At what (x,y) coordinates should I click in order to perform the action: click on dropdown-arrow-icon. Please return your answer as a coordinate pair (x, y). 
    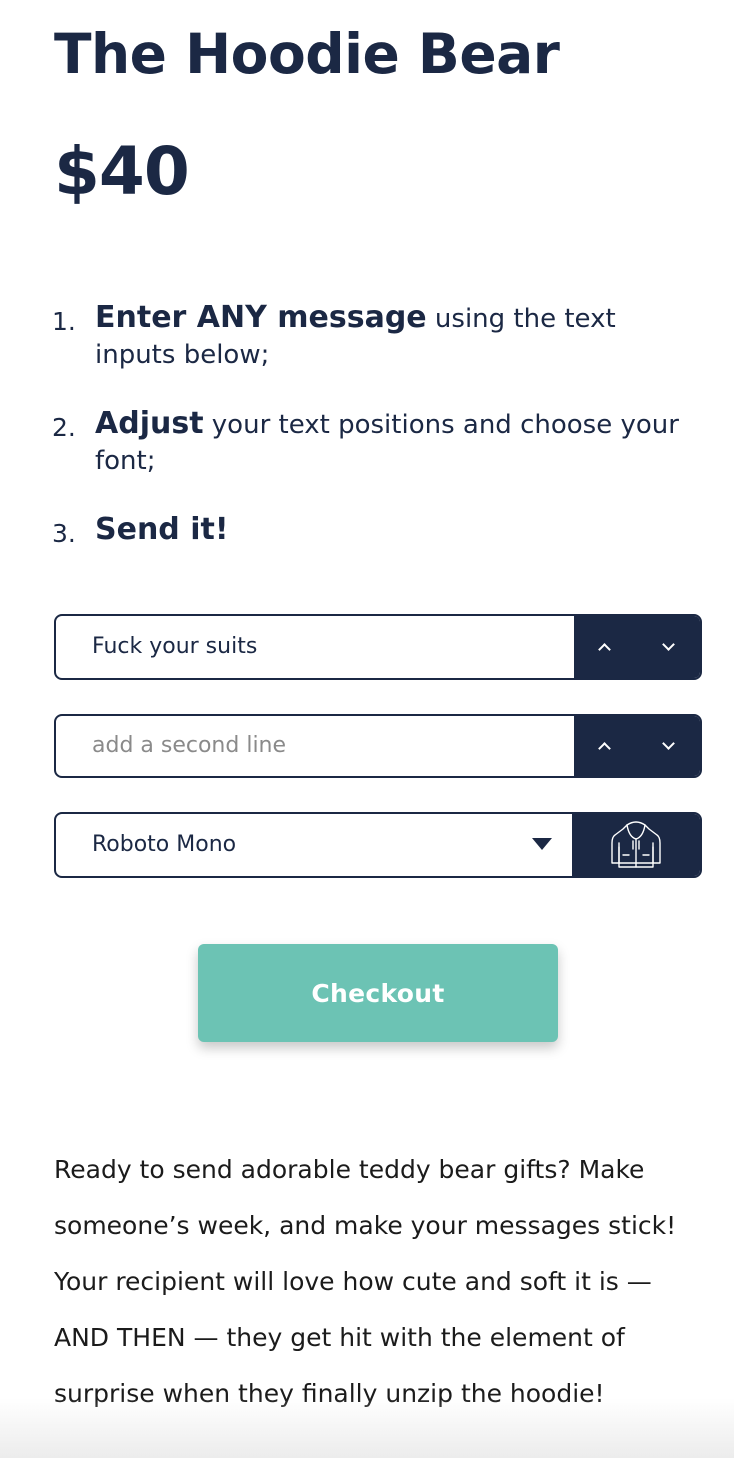
    Looking at the image, I should click on (542, 844).